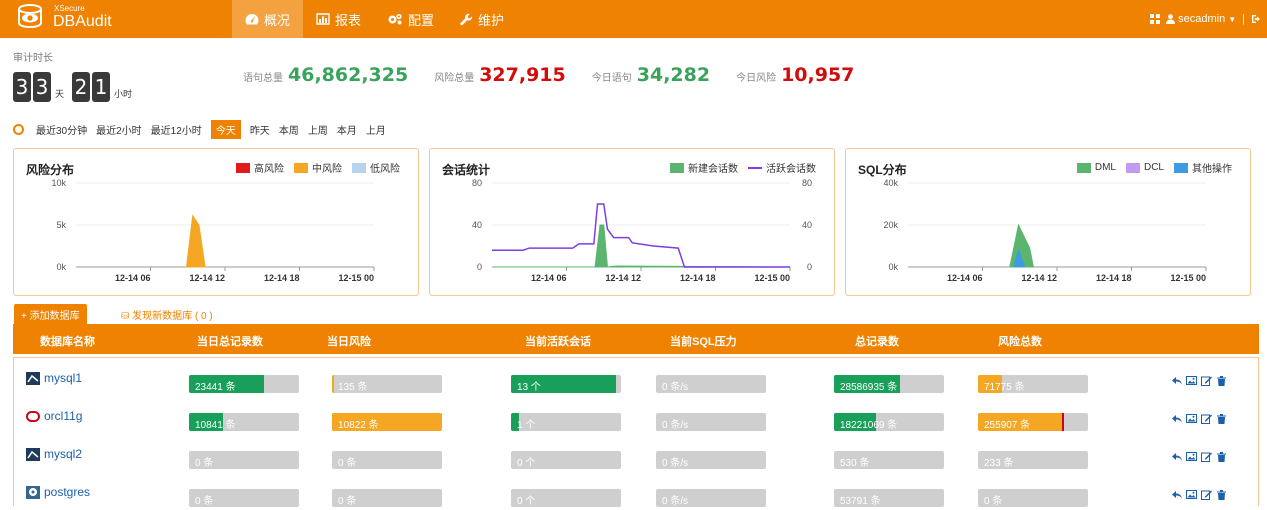 Image resolution: width=1267 pixels, height=510 pixels. Describe the element at coordinates (877, 342) in the screenshot. I see `column-header: 总记录数` at that location.